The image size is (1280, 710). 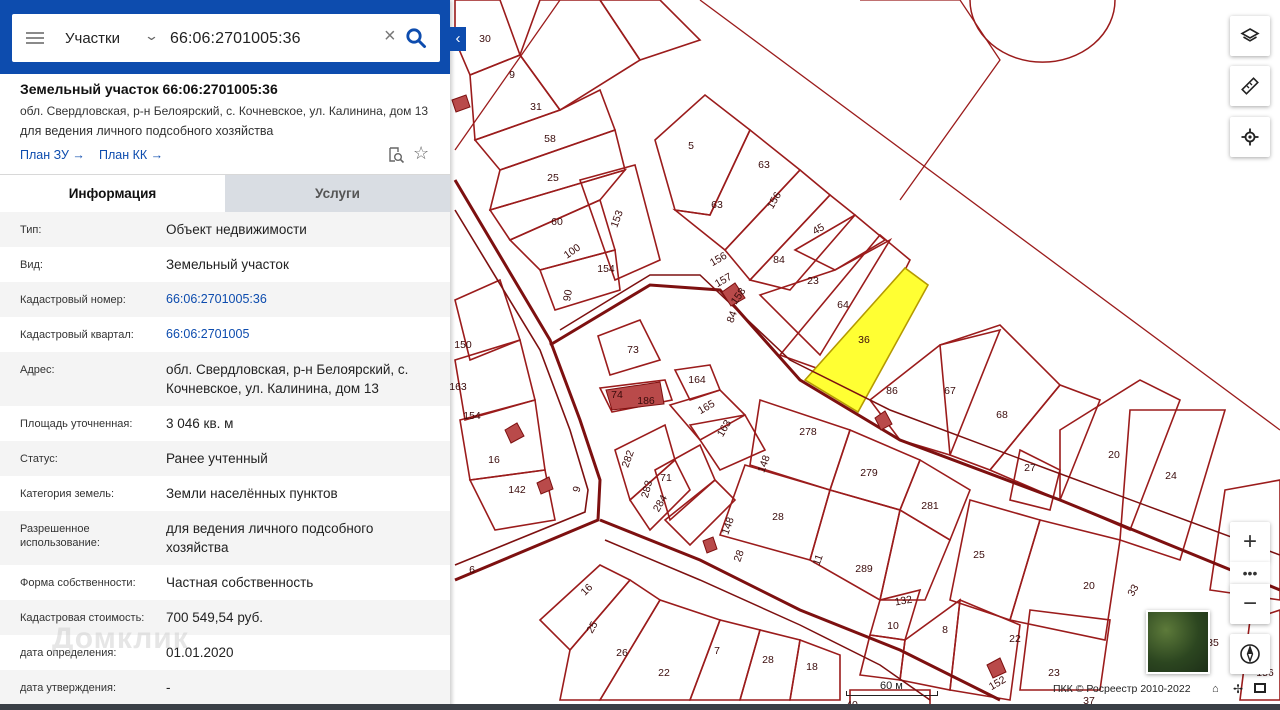 I want to click on selected-parcel-label: 36, so click(x=864, y=340).